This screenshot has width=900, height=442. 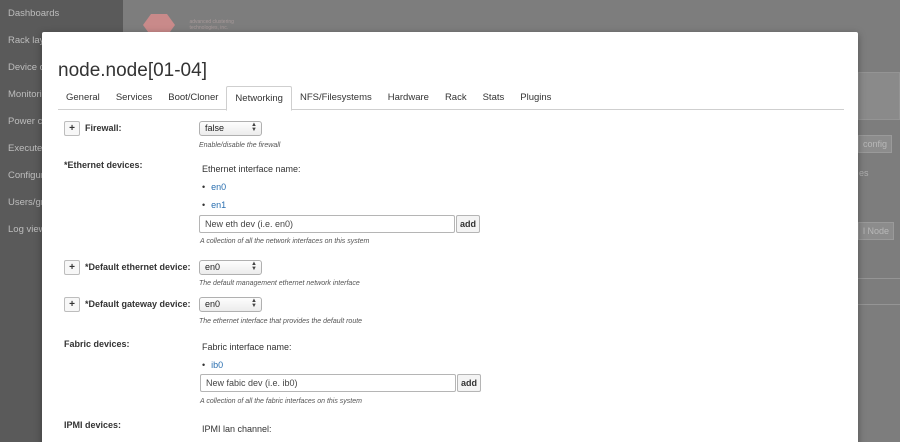 I want to click on modal-title: node.node[01-04], so click(x=132, y=70).